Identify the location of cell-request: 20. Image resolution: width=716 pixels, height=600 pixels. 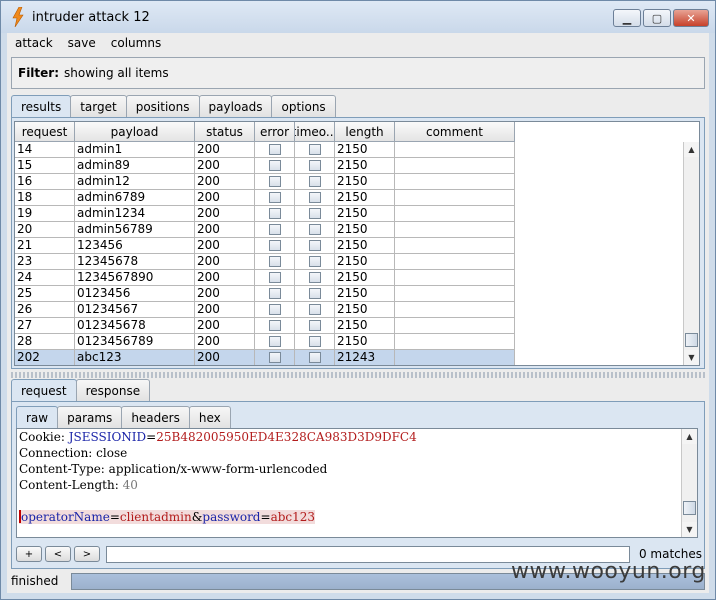
(45, 230).